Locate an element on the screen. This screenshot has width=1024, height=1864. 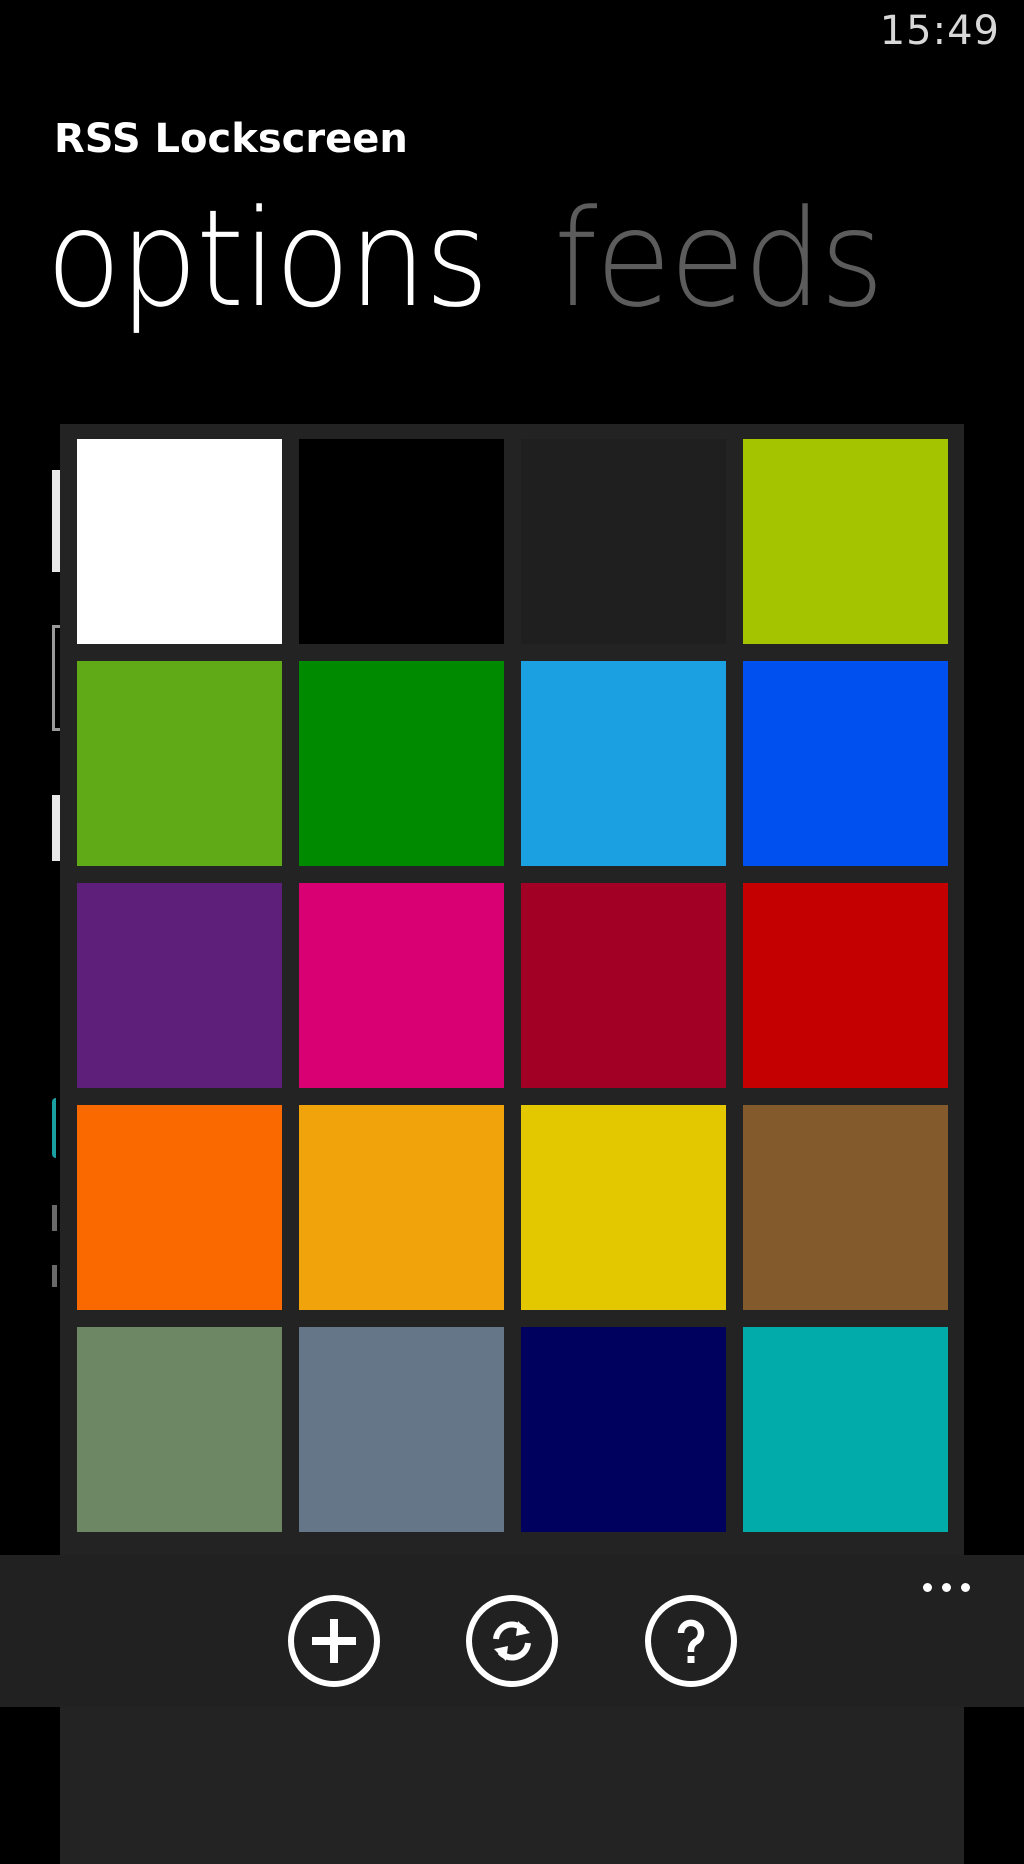
help-icon is located at coordinates (691, 1641).